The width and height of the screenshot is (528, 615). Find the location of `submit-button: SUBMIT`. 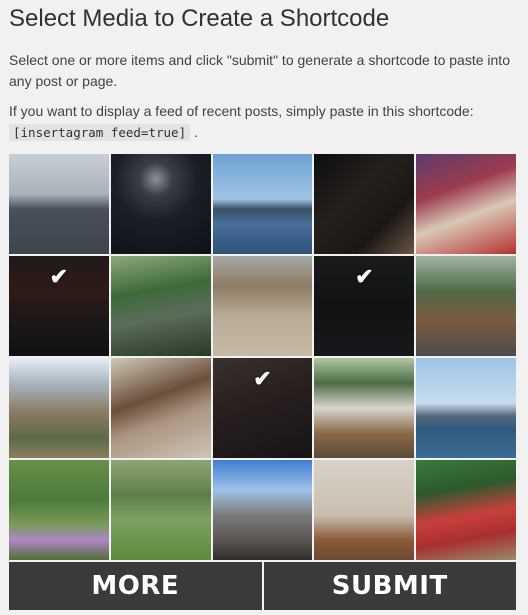

submit-button: SUBMIT is located at coordinates (389, 586).